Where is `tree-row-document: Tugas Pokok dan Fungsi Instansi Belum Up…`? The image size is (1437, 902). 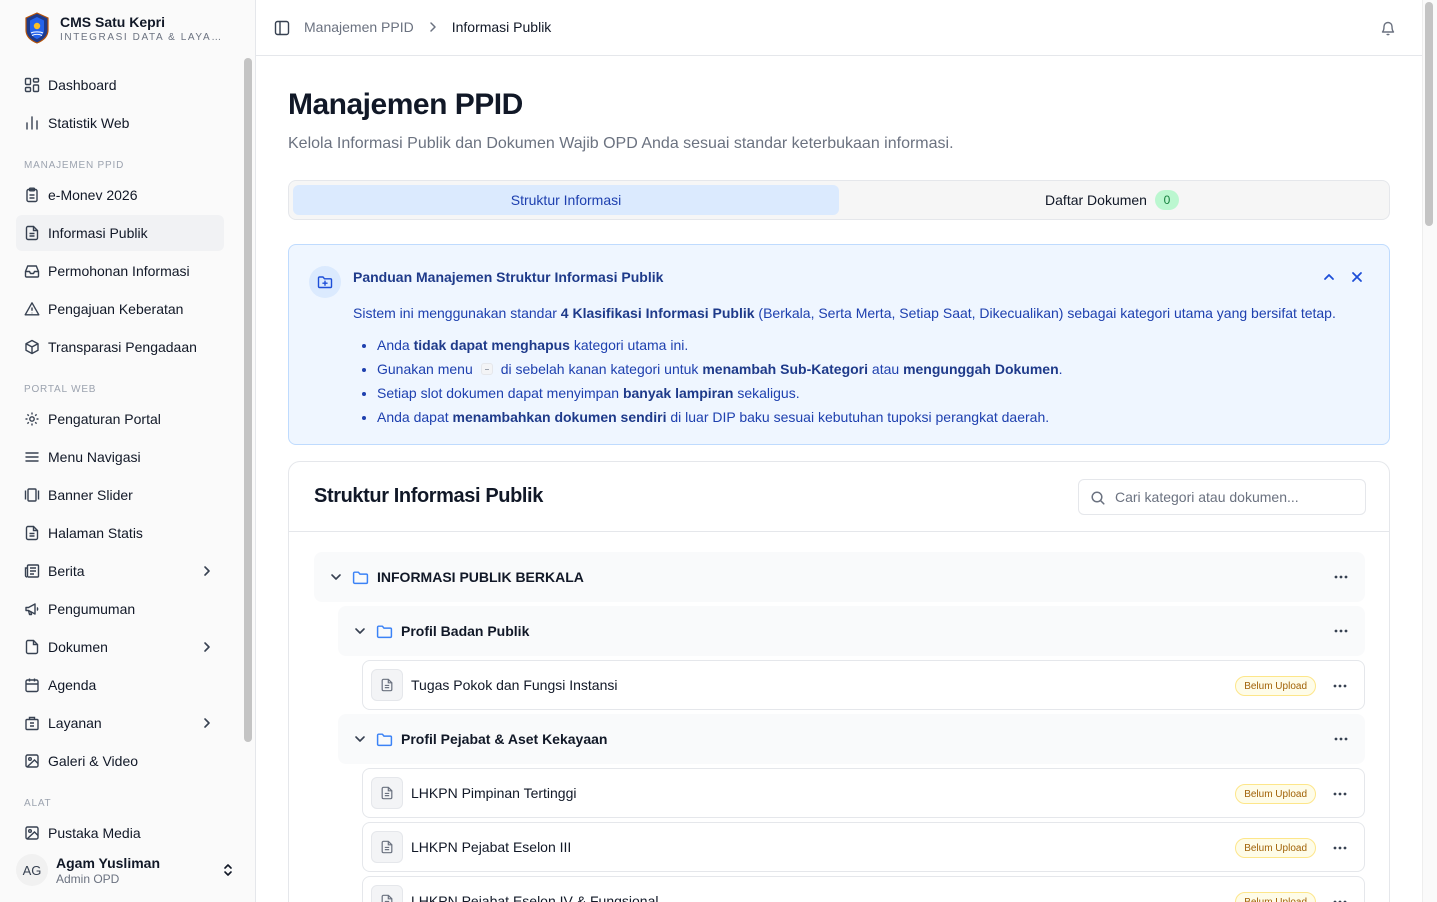 tree-row-document: Tugas Pokok dan Fungsi Instansi Belum Up… is located at coordinates (863, 685).